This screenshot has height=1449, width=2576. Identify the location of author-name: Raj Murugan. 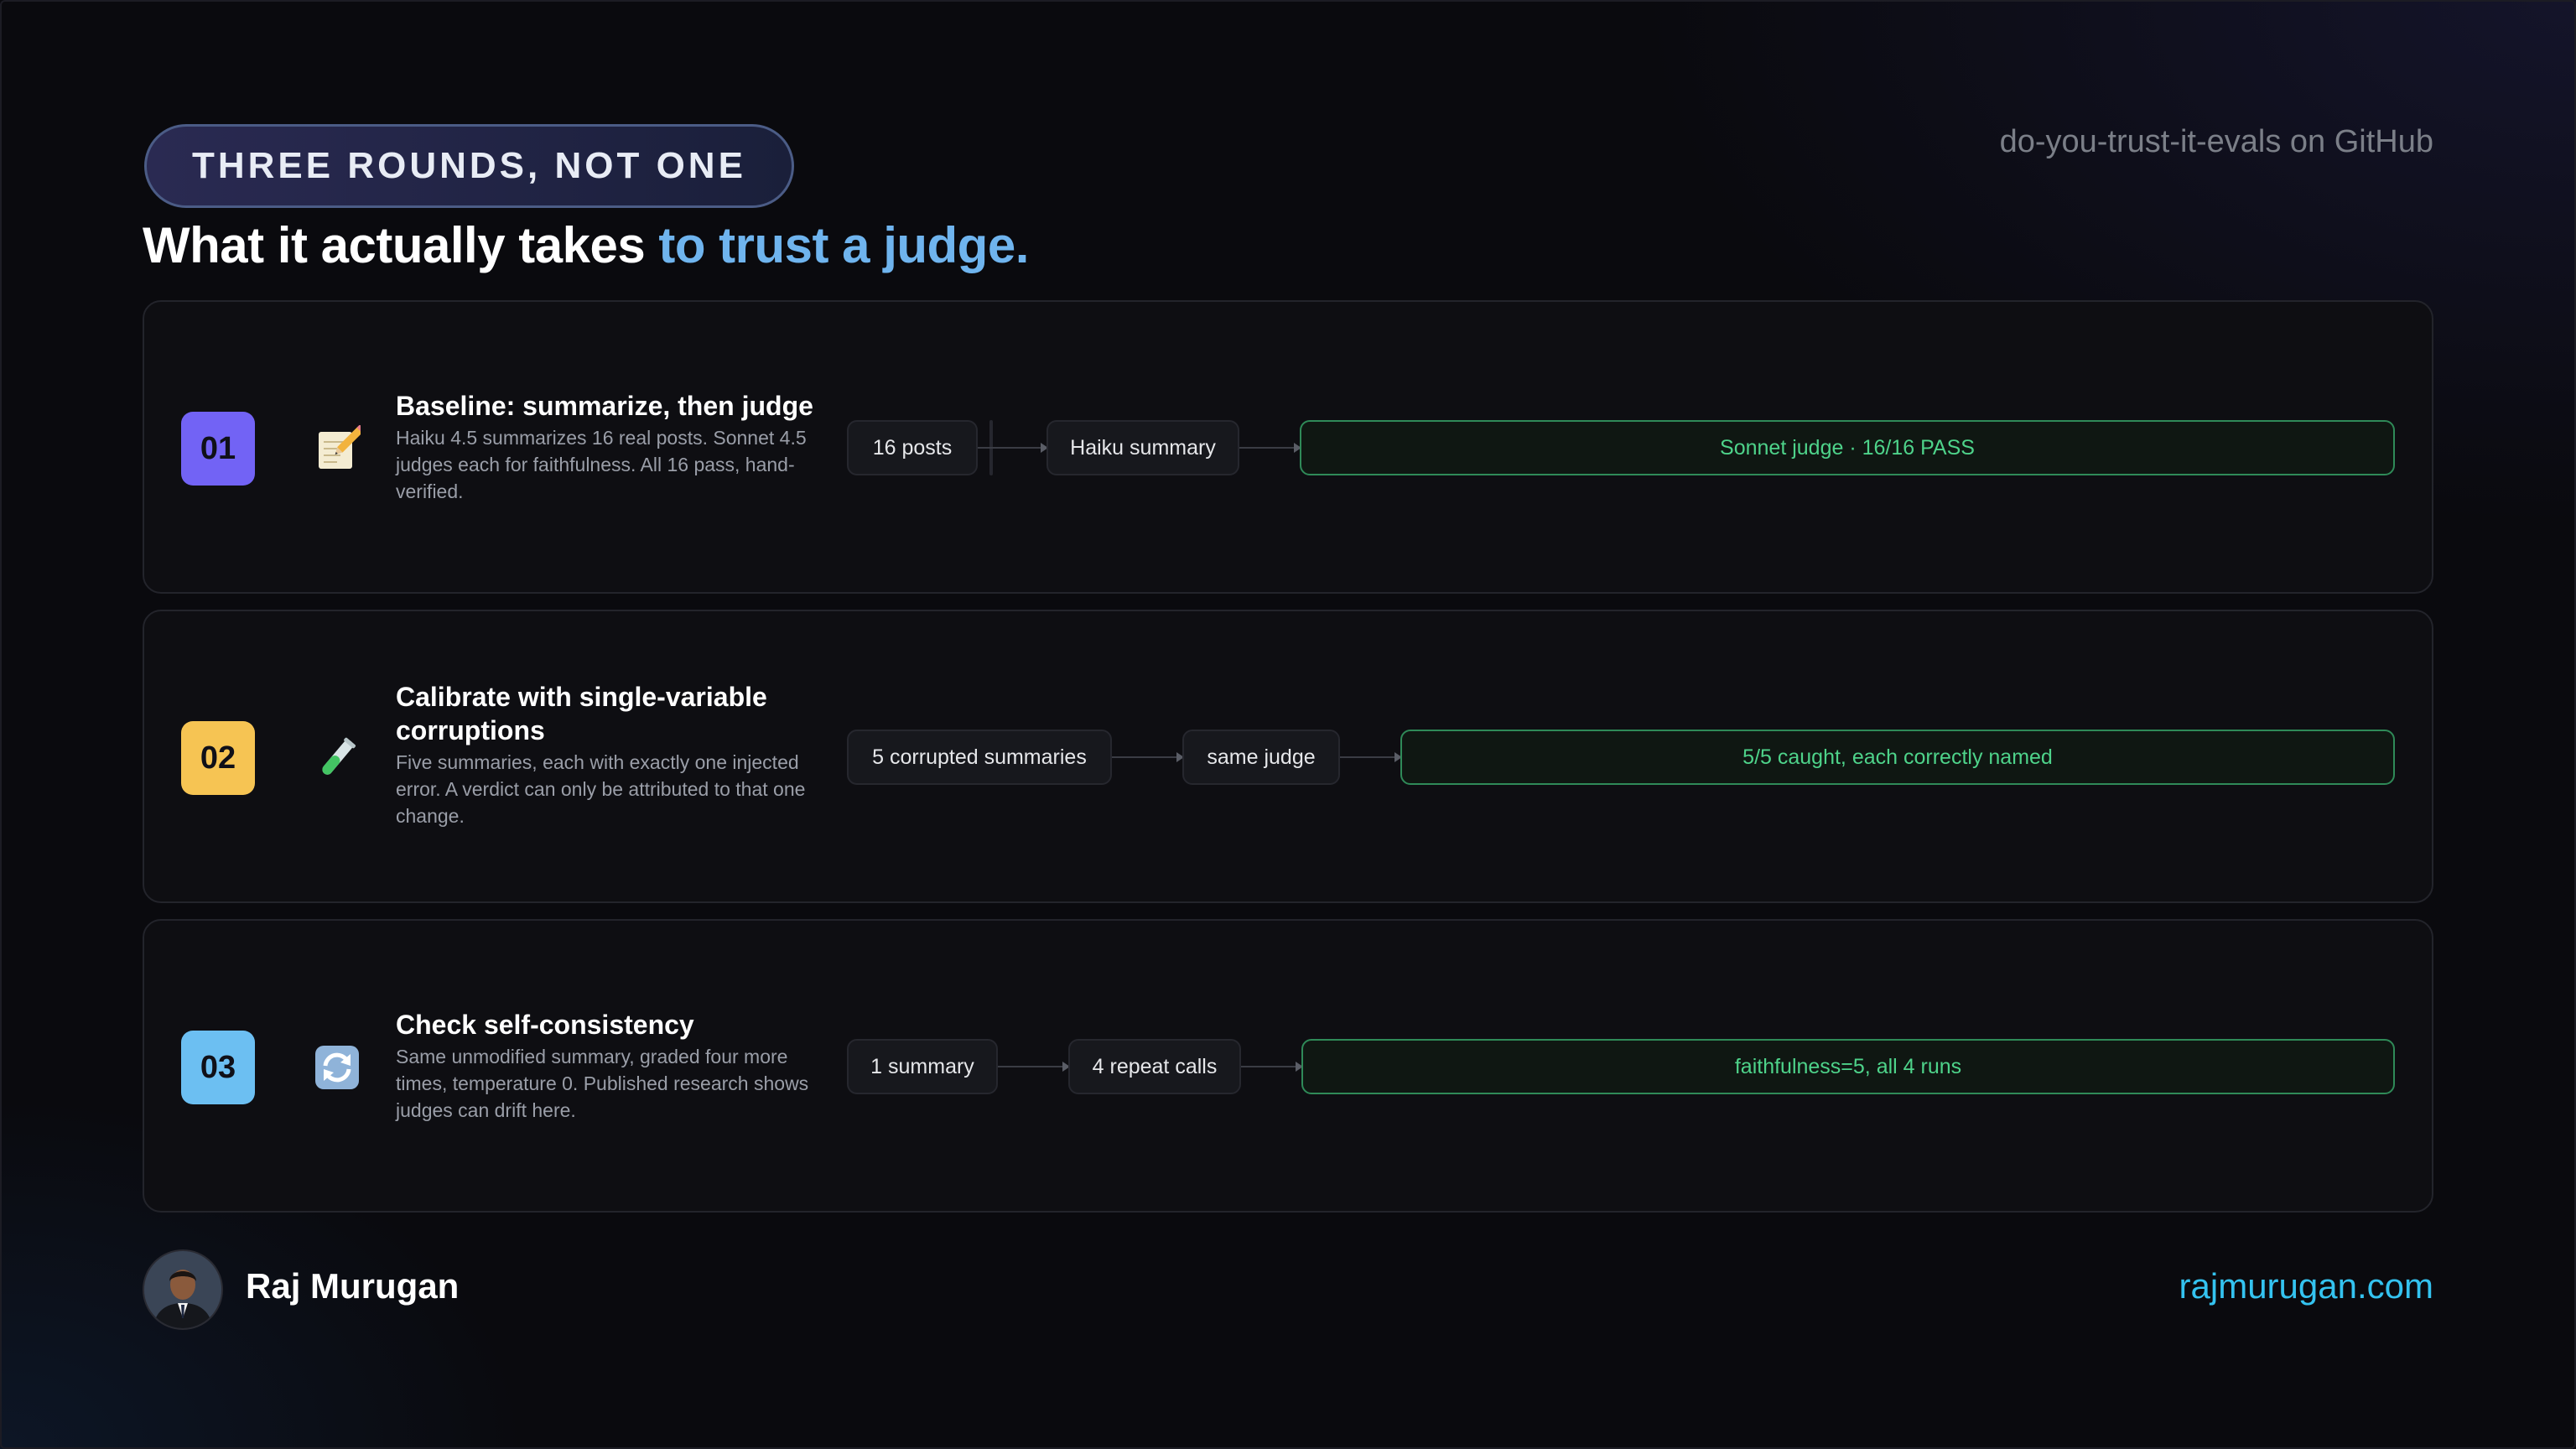
(353, 1286).